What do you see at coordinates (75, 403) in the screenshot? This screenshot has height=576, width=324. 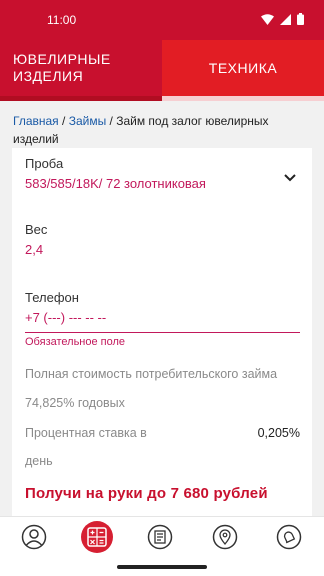 I see `full-cost-value: 74,825% годовых` at bounding box center [75, 403].